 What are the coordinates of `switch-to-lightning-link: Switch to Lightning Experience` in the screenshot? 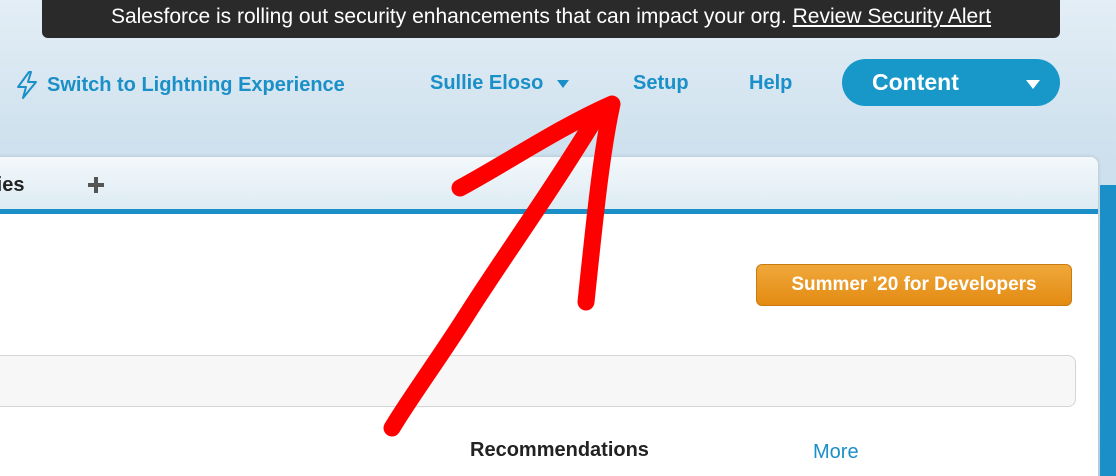 It's located at (180, 85).